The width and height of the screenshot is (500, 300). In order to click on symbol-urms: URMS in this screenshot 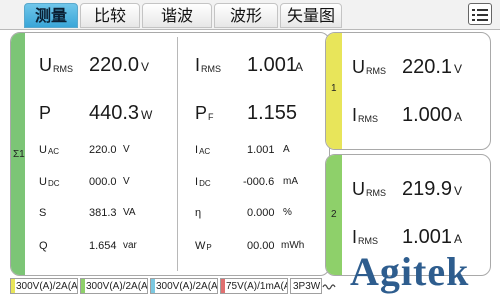, I will do `click(56, 65)`.